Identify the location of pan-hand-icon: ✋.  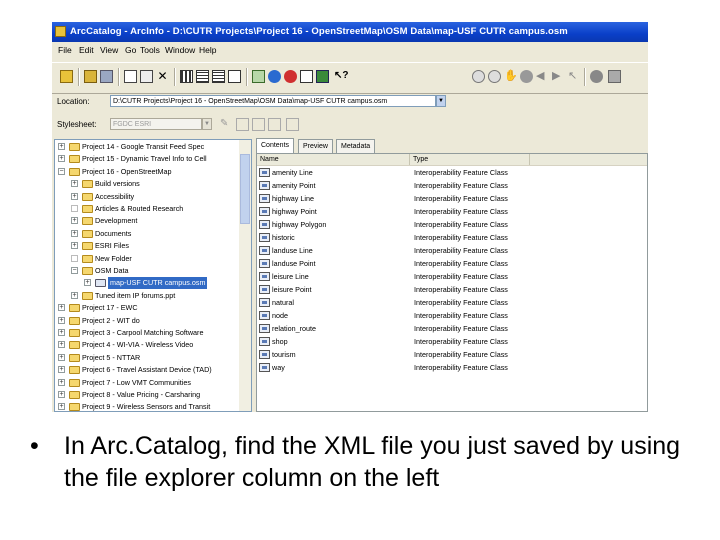
(511, 76).